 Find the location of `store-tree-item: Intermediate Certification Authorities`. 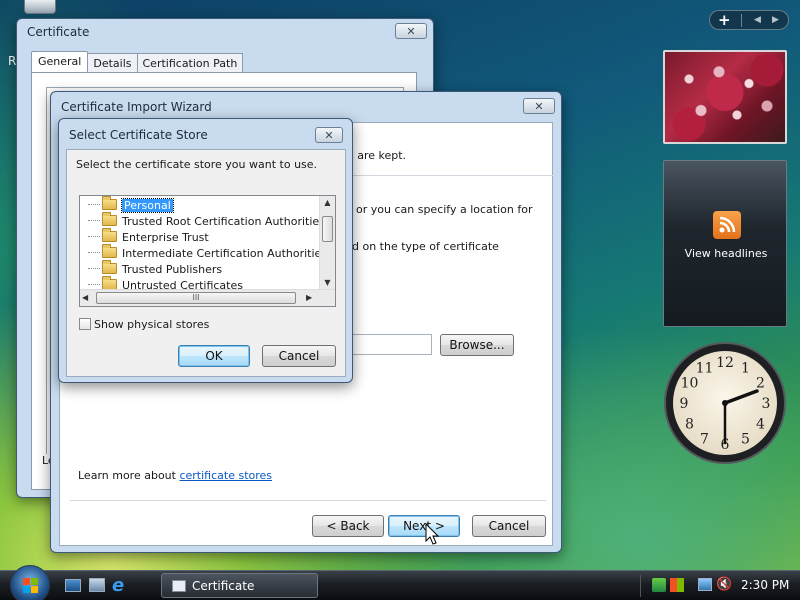

store-tree-item: Intermediate Certification Authorities is located at coordinates (208, 253).